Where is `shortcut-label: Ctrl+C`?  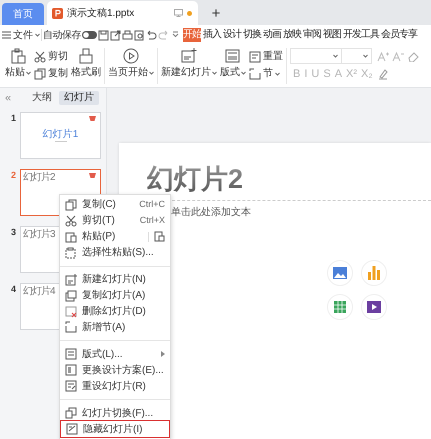
shortcut-label: Ctrl+C is located at coordinates (152, 205).